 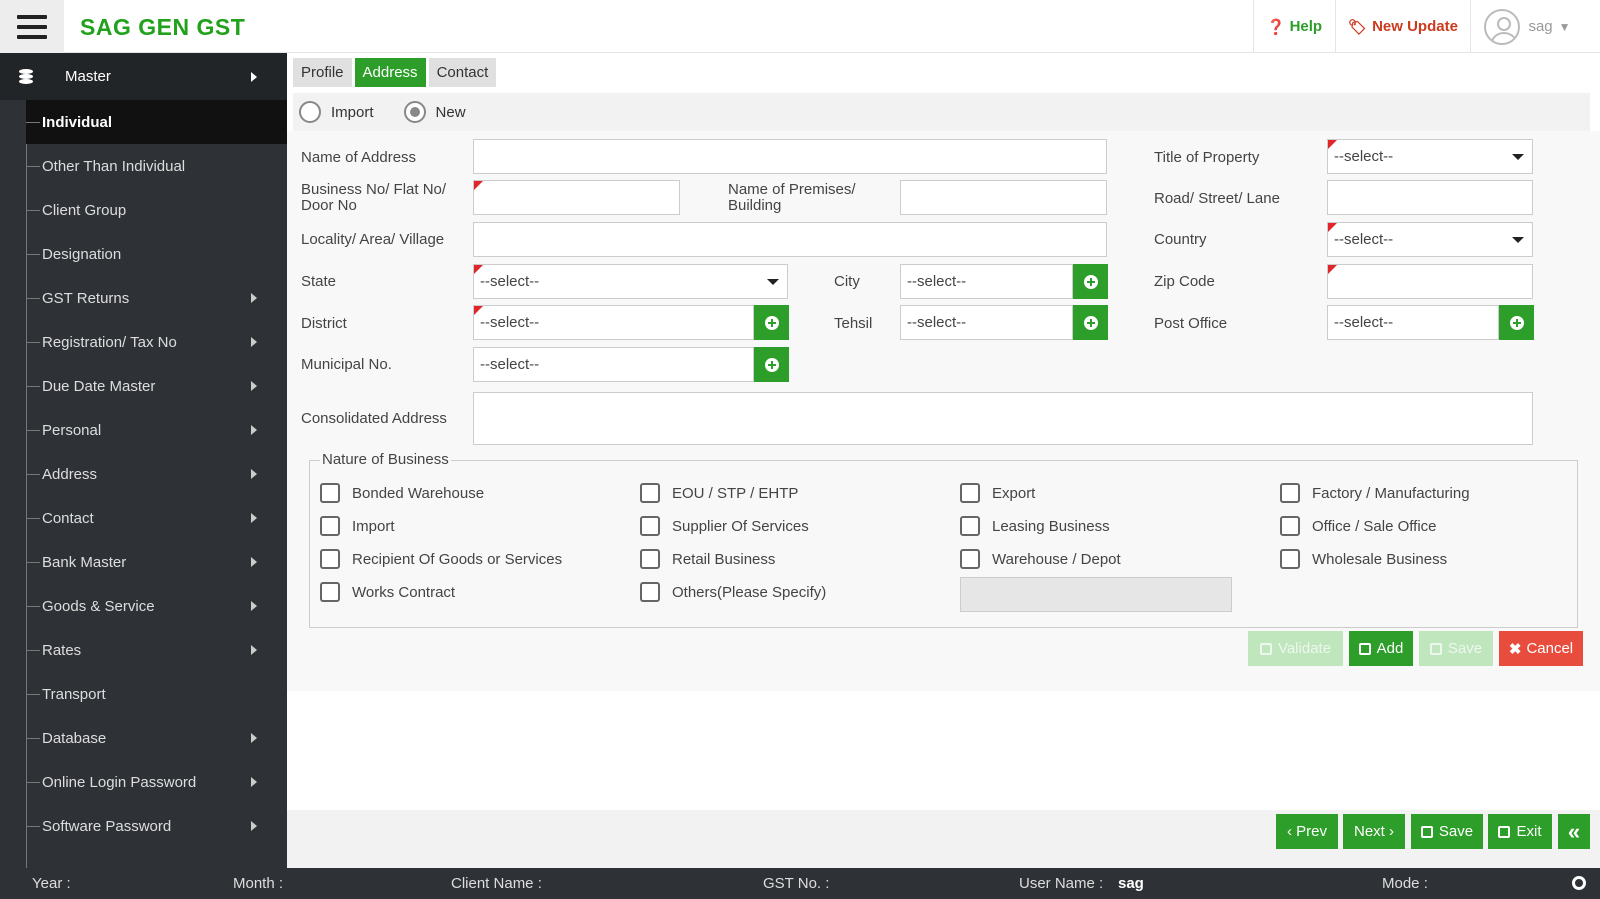 I want to click on label-premises-line1: Name of Premises/, so click(x=792, y=189).